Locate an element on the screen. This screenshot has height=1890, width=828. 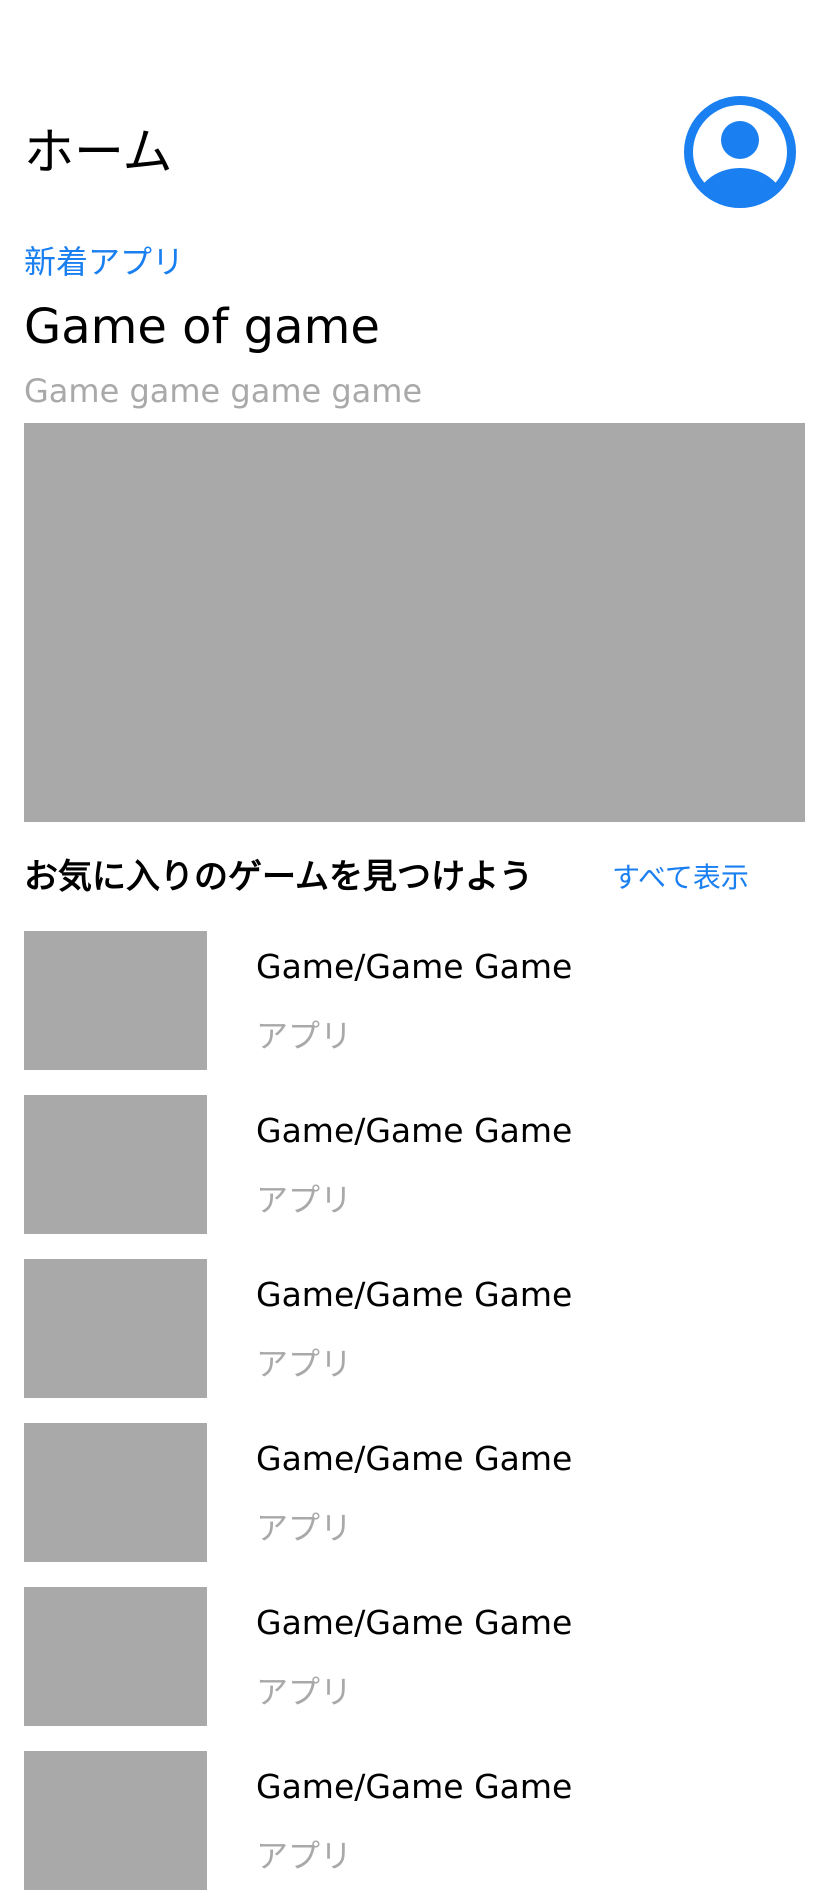
section-title: お気に入りのゲームを見つけよう is located at coordinates (278, 877).